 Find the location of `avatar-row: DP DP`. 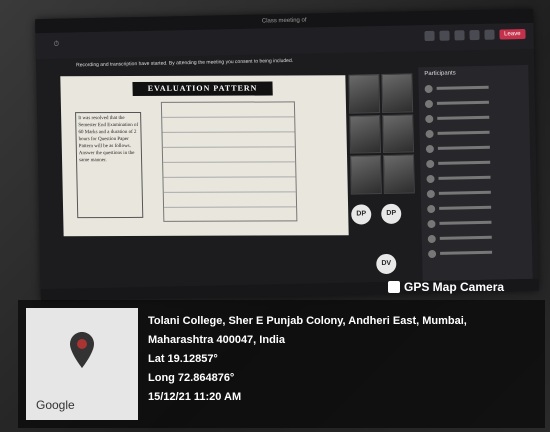

avatar-row: DP DP is located at coordinates (376, 214).